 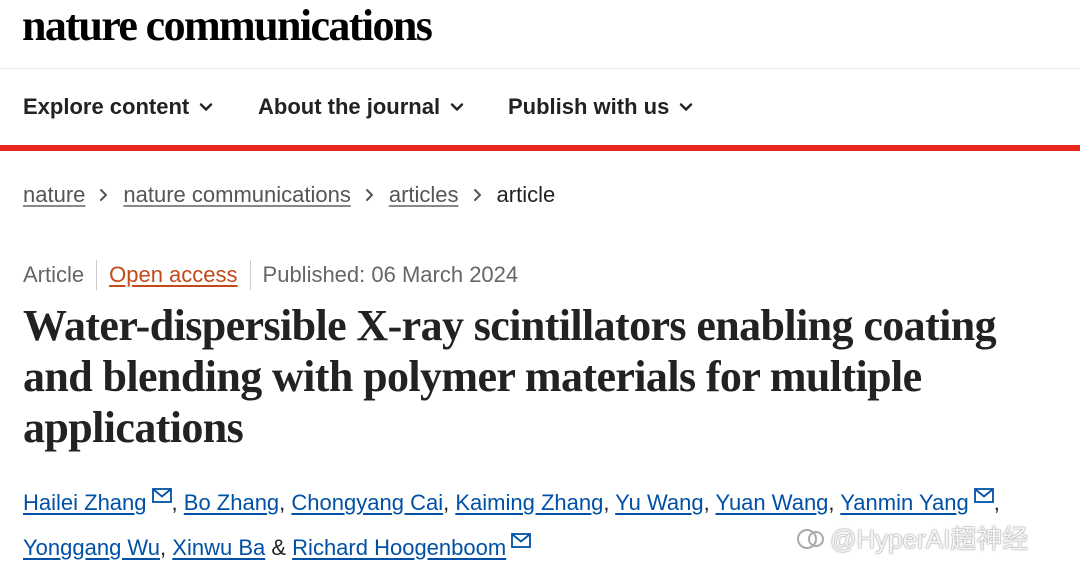 I want to click on author-link: Richard Hoogenboom, so click(x=399, y=547).